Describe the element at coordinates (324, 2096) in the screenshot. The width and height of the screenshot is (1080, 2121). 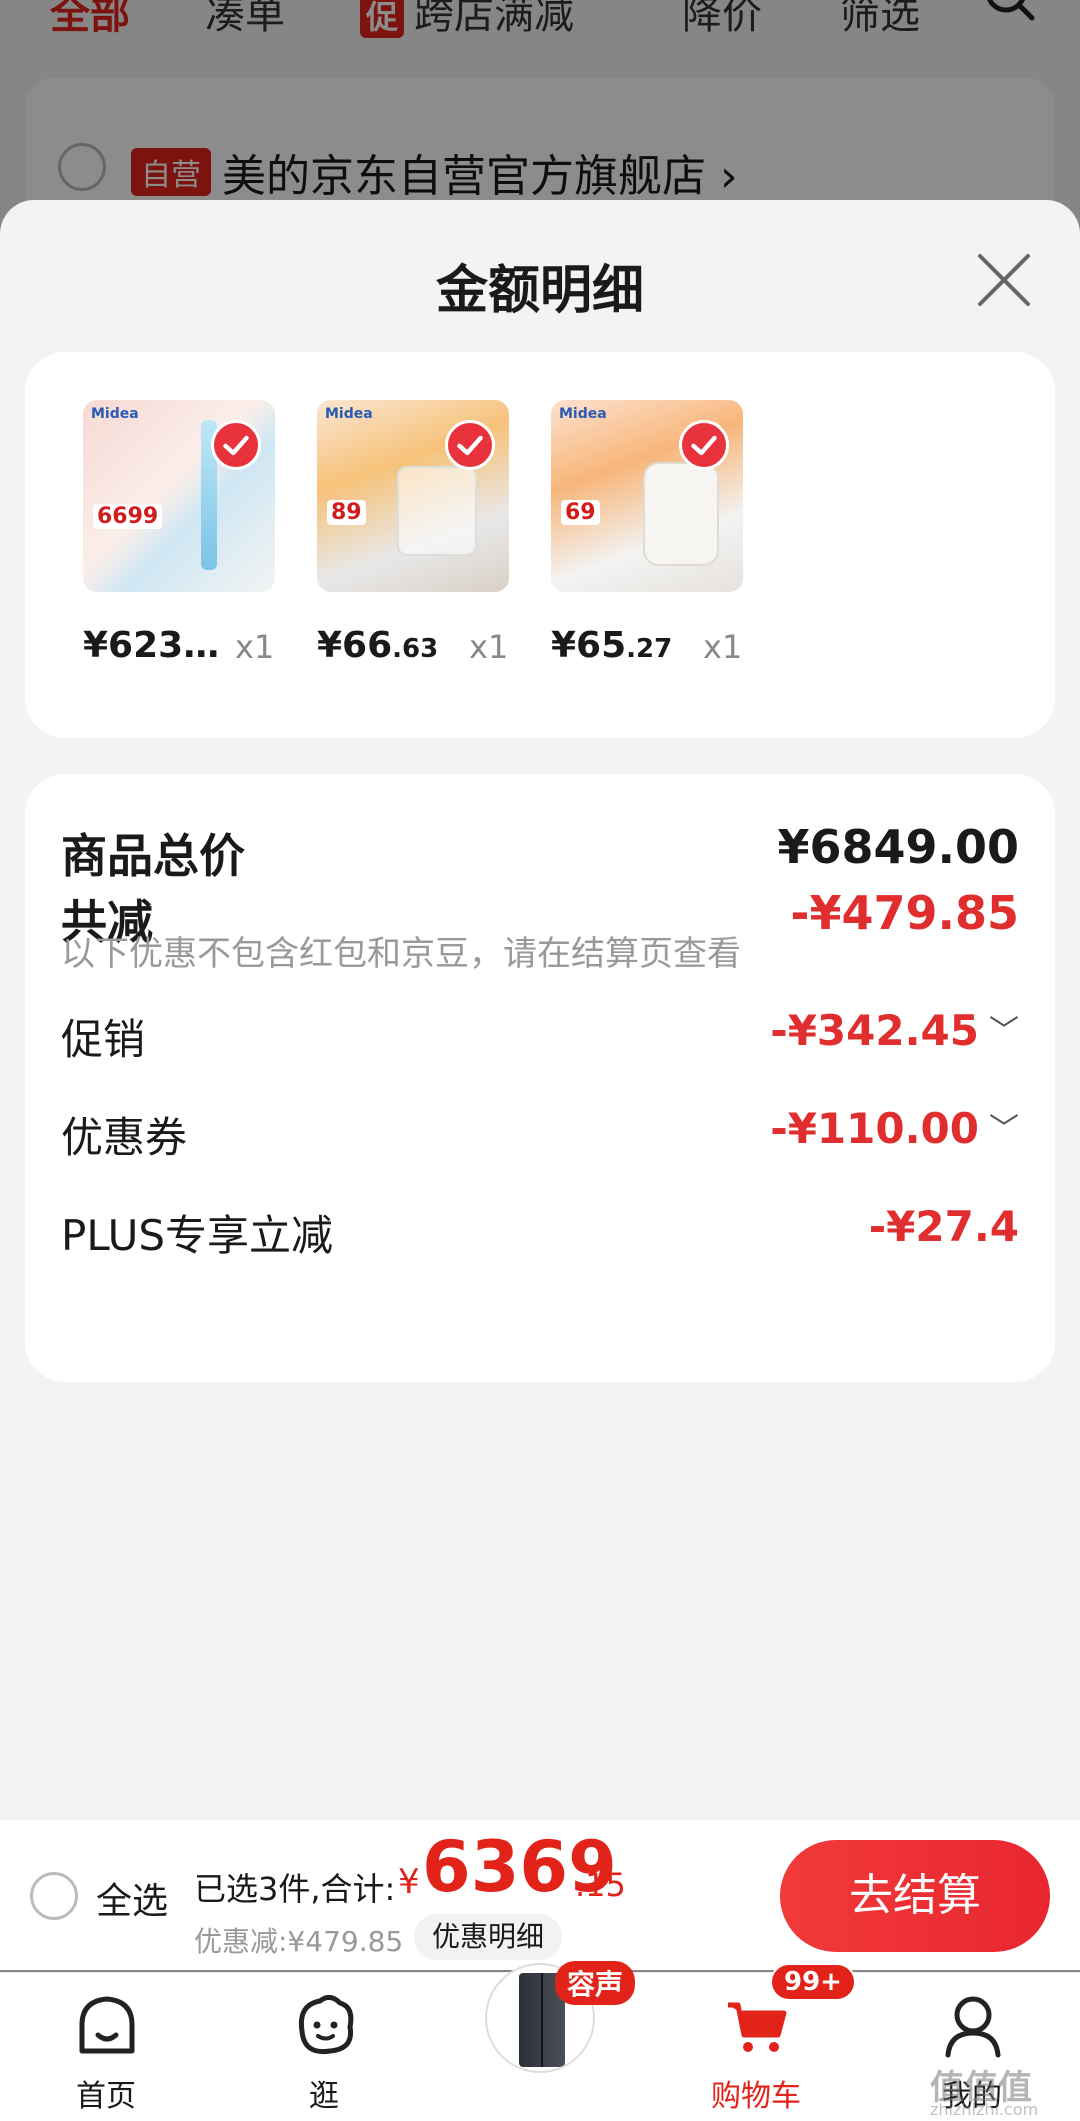
I see `nav-label: 逛` at that location.